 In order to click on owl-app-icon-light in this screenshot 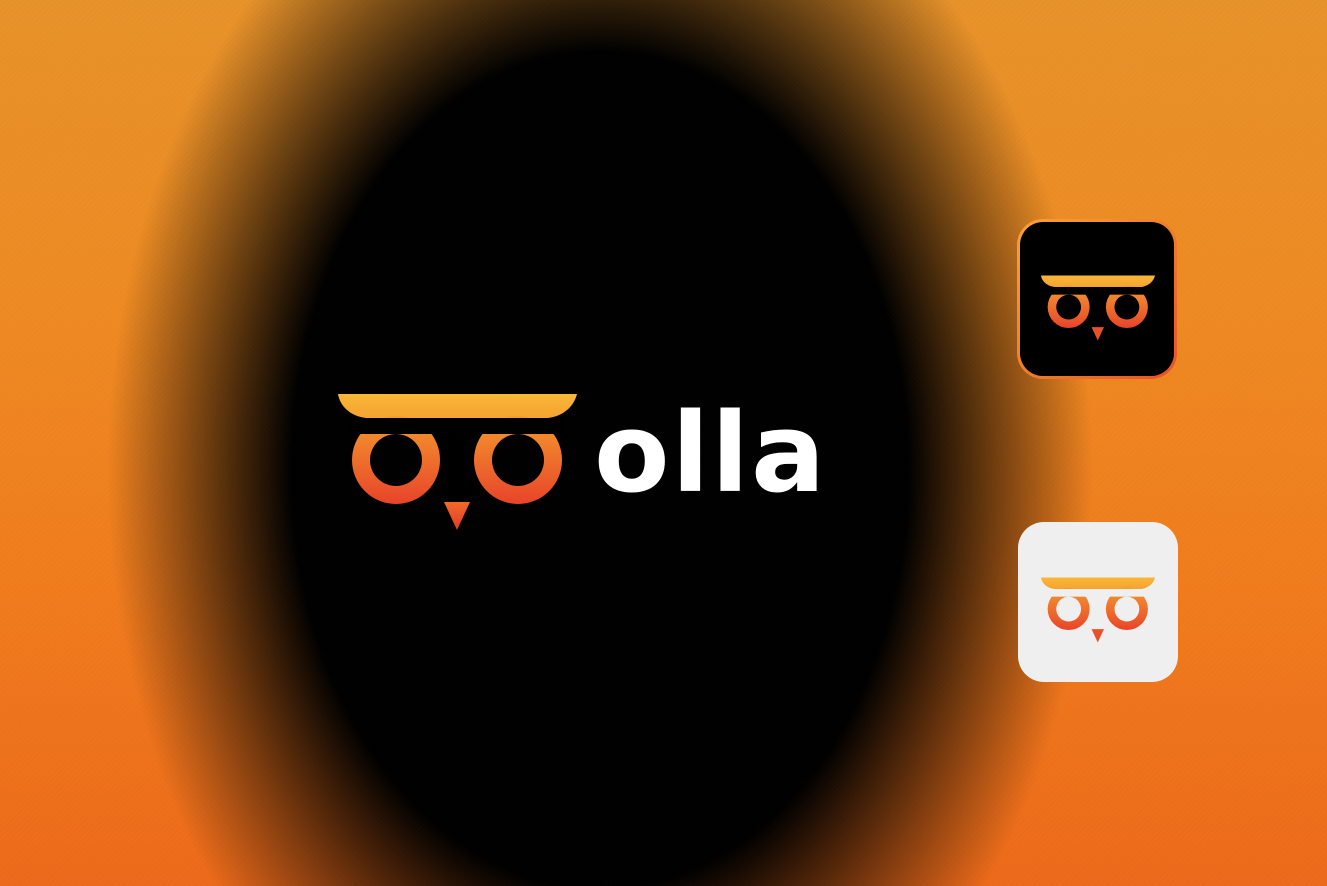, I will do `click(1098, 602)`.